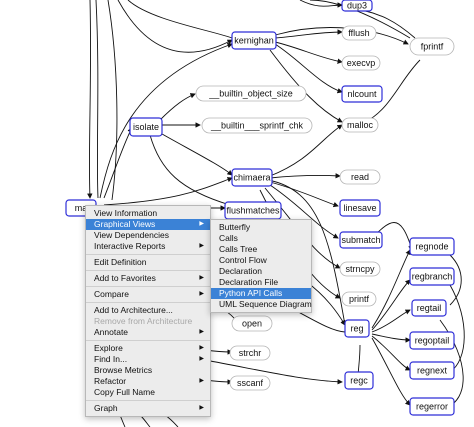 Image resolution: width=474 pixels, height=427 pixels. What do you see at coordinates (228, 238) in the screenshot?
I see `menu-item-label: Calls` at bounding box center [228, 238].